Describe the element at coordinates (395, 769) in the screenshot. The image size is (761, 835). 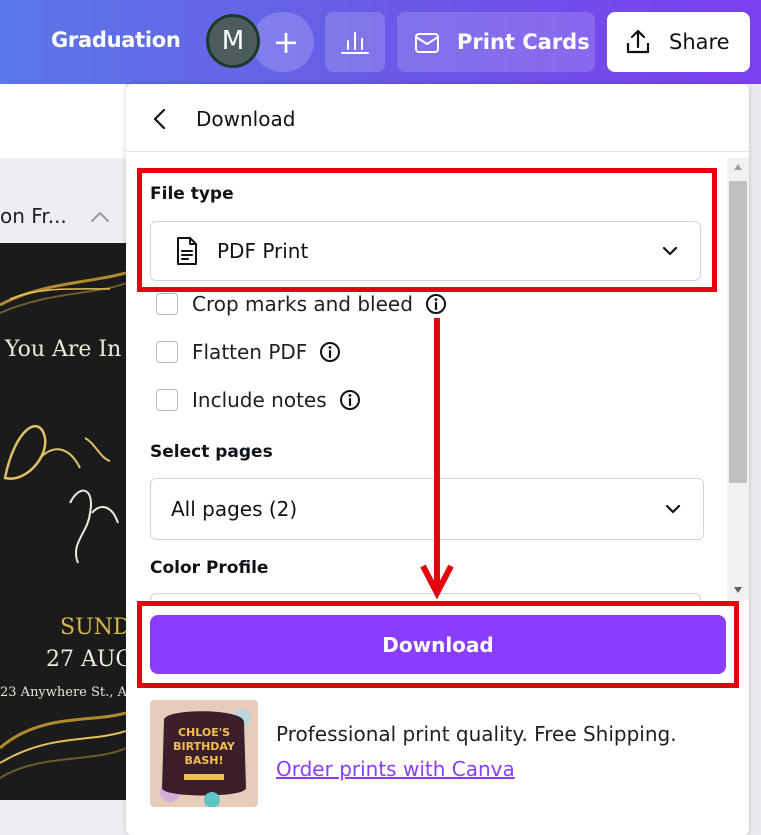
I see `order-prints-link: Order prints with Canva` at that location.